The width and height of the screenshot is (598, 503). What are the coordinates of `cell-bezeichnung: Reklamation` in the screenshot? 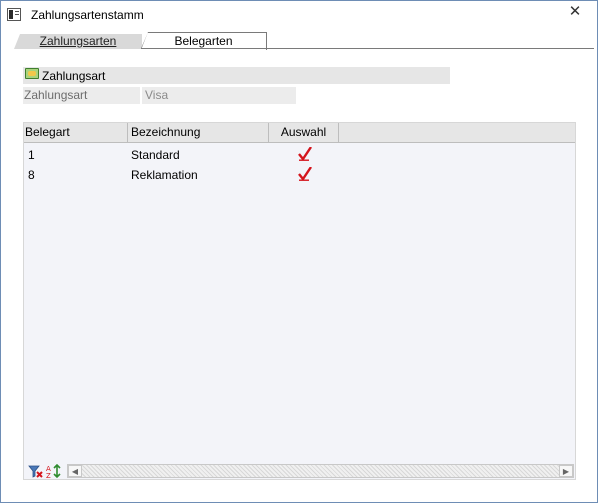 It's located at (164, 175).